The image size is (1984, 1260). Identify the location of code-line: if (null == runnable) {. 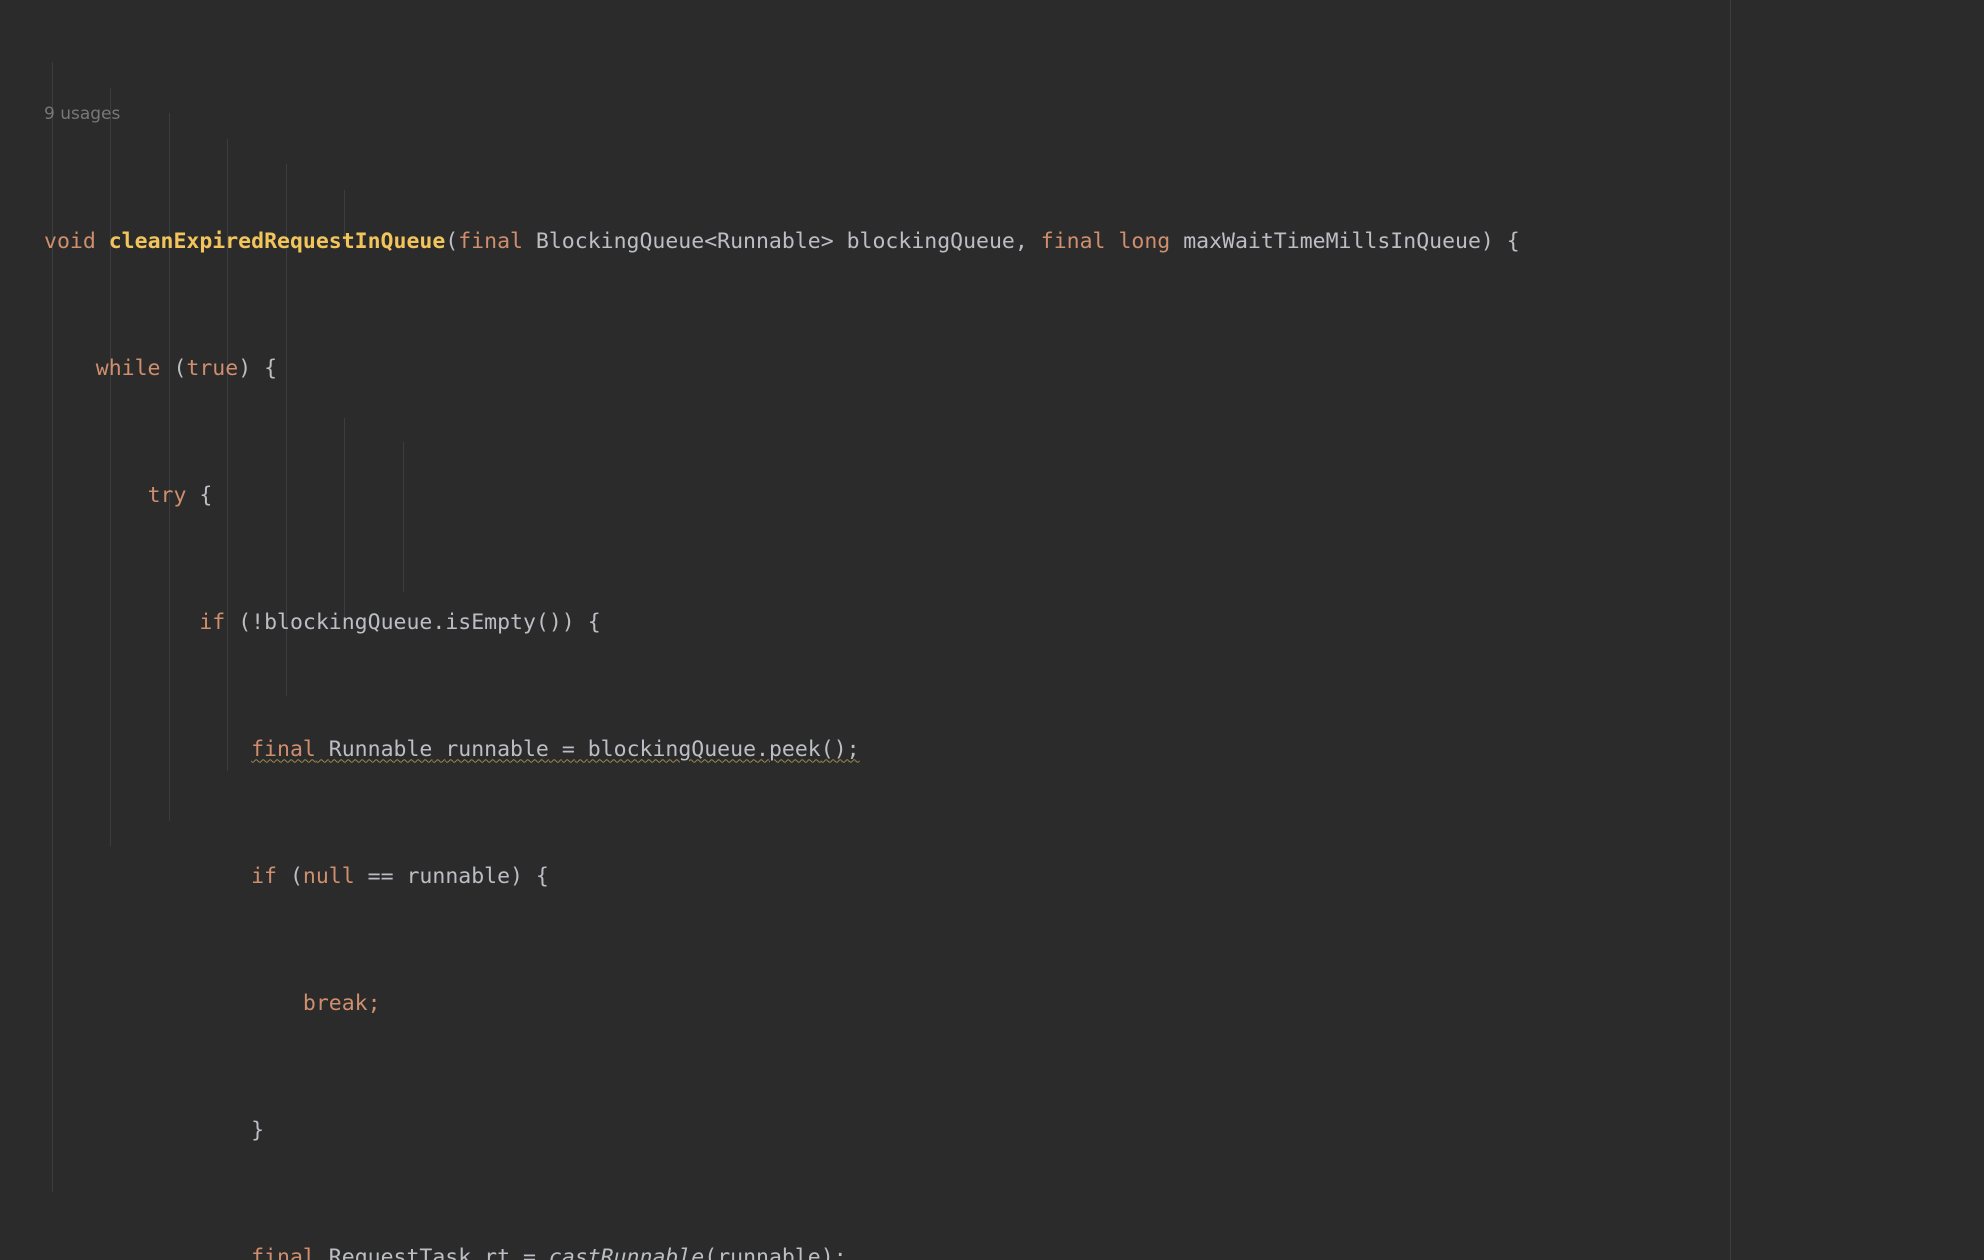
(992, 876).